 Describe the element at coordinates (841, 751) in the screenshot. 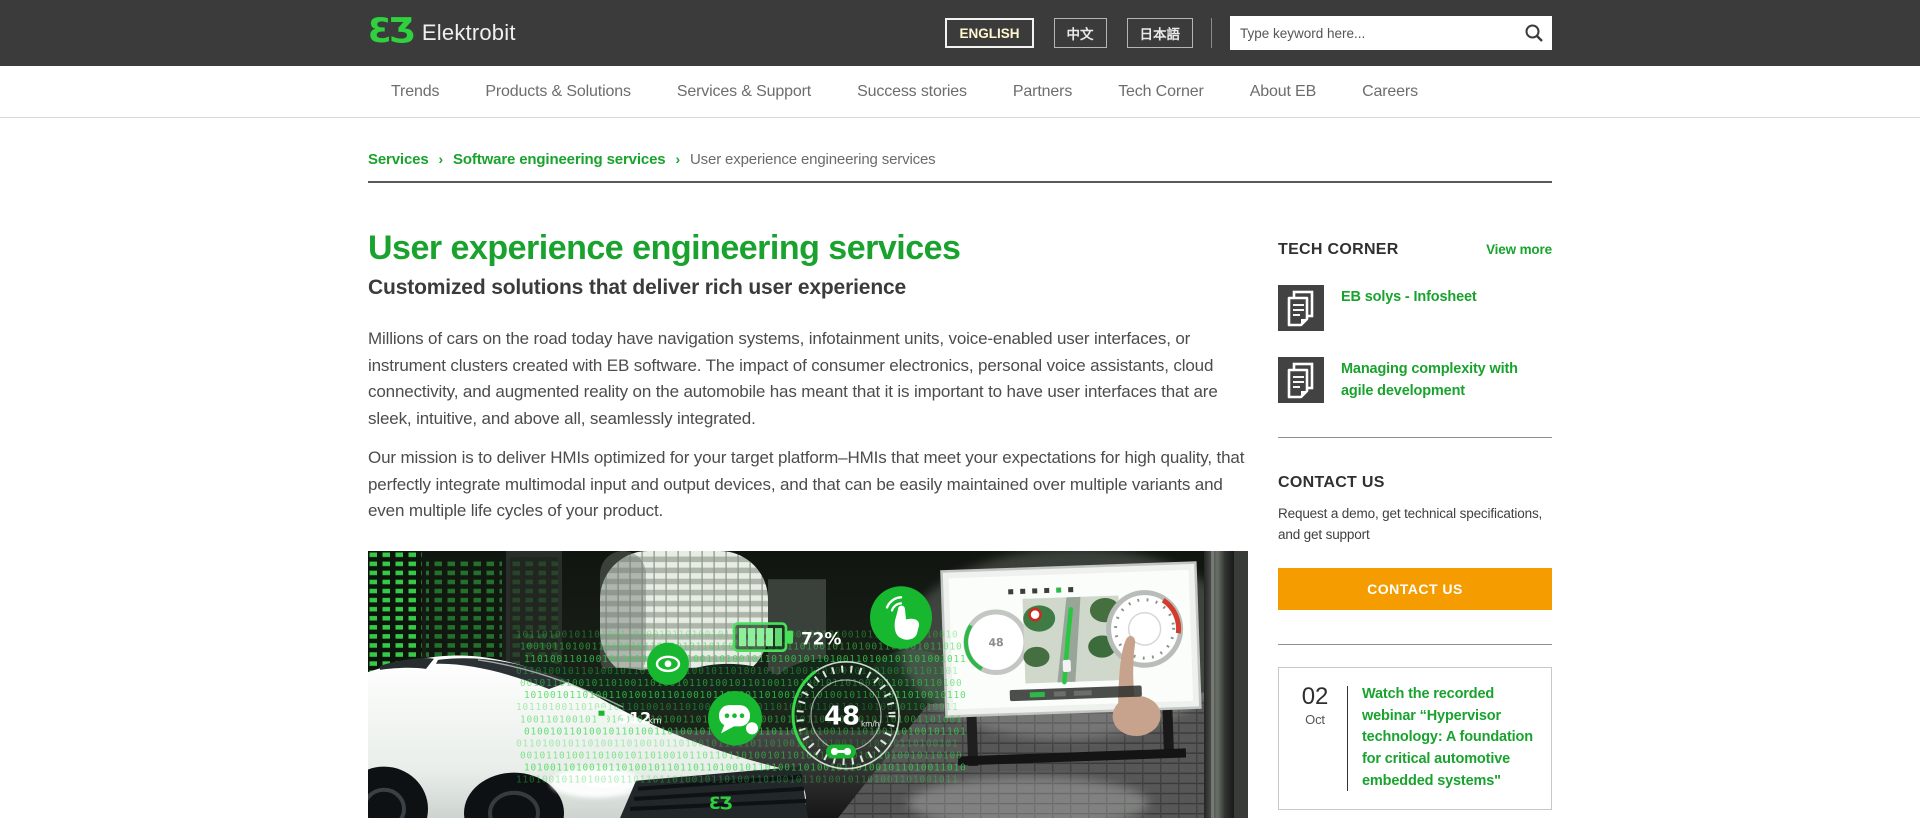

I see `ar-glasses-icon` at that location.